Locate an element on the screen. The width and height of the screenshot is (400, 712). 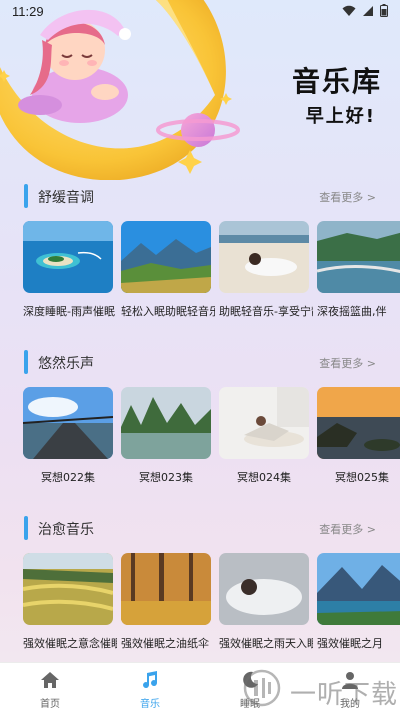
card-title: 深度睡眠-雨声催眠 is located at coordinates (69, 311).